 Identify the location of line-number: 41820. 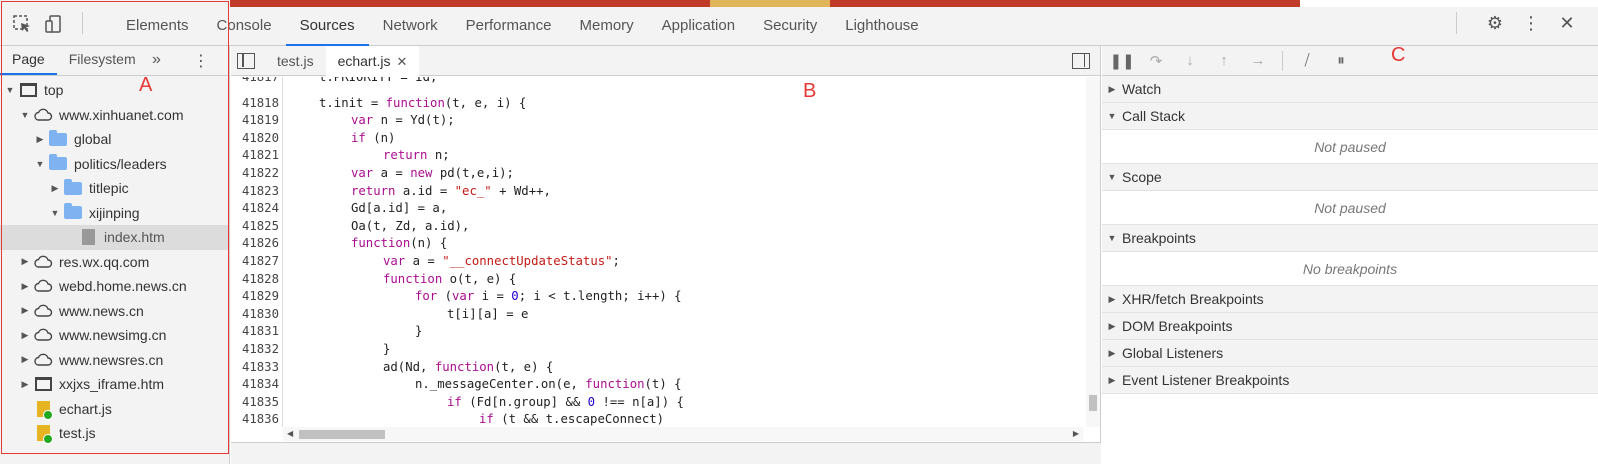
(255, 139).